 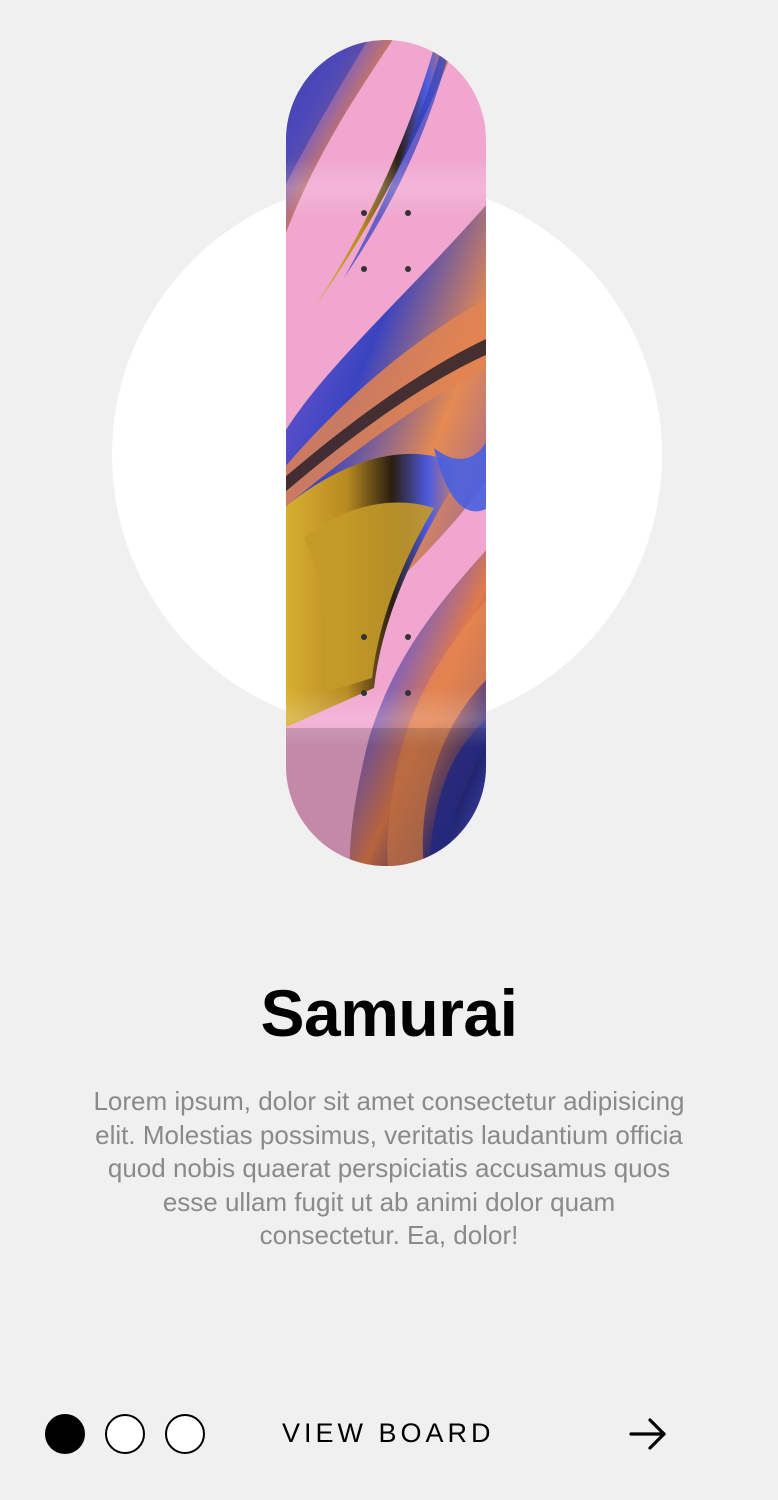 What do you see at coordinates (386, 453) in the screenshot?
I see `skateboard-deck-image` at bounding box center [386, 453].